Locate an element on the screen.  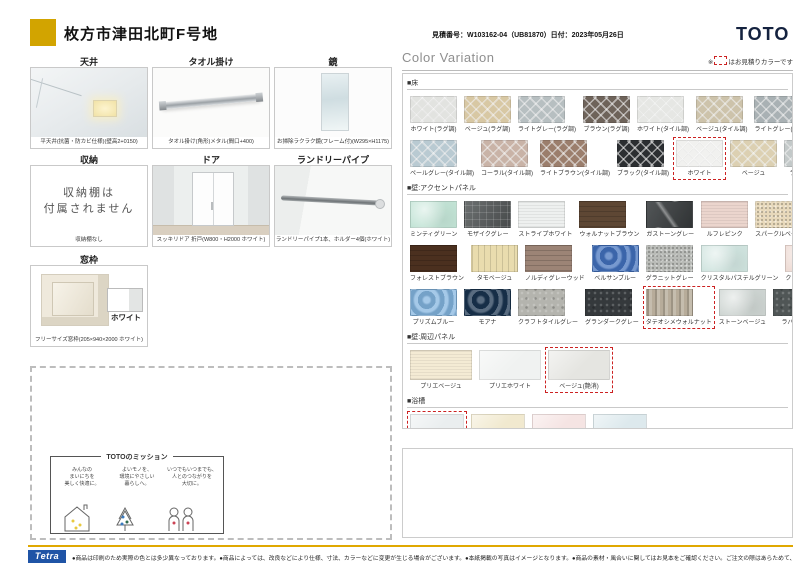
brand-color-square is located at coordinates (43, 32).